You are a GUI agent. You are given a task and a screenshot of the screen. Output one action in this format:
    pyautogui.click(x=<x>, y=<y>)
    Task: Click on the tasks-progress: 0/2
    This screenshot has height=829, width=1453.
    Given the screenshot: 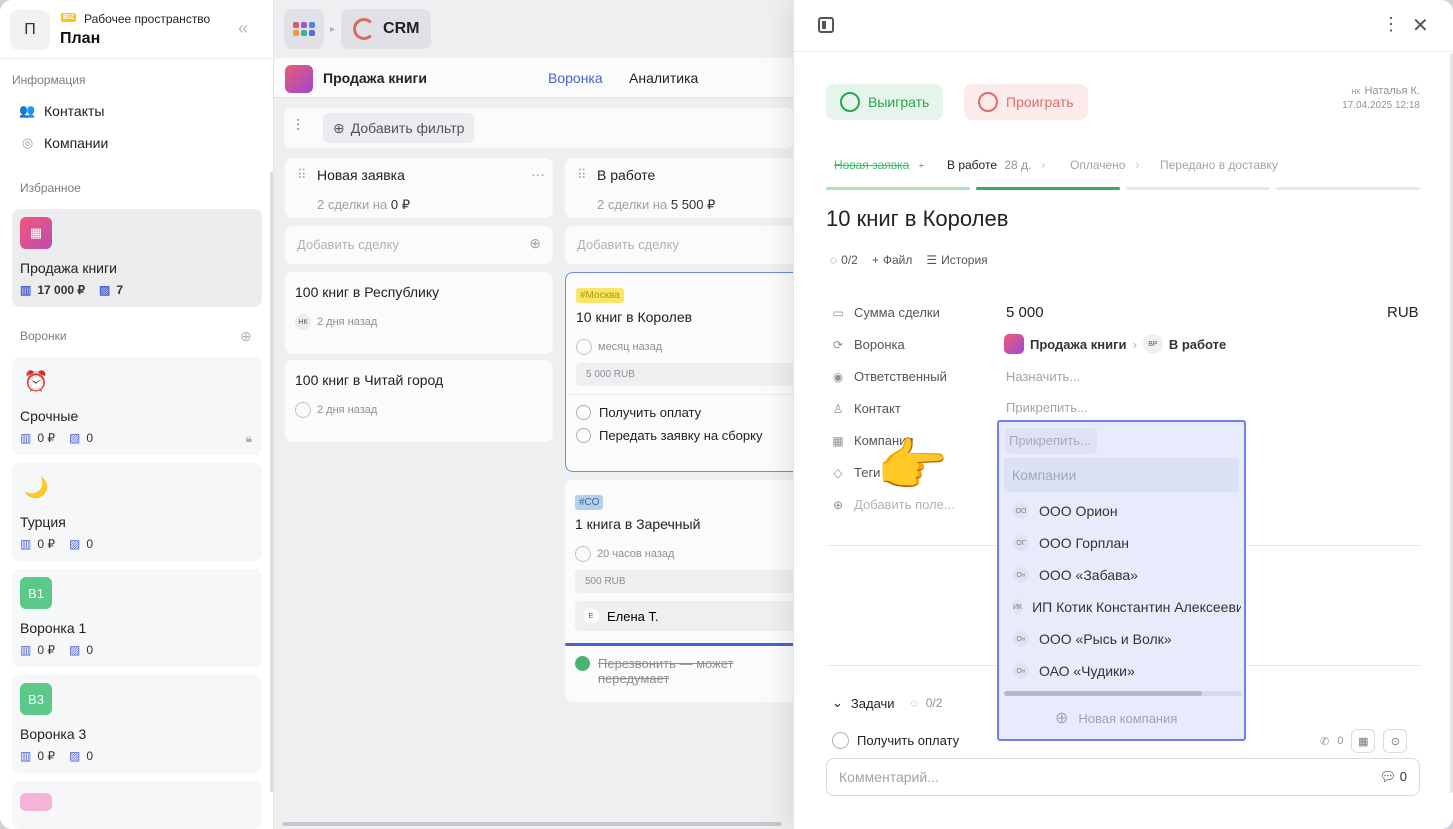 What is the action you would take?
    pyautogui.click(x=934, y=703)
    